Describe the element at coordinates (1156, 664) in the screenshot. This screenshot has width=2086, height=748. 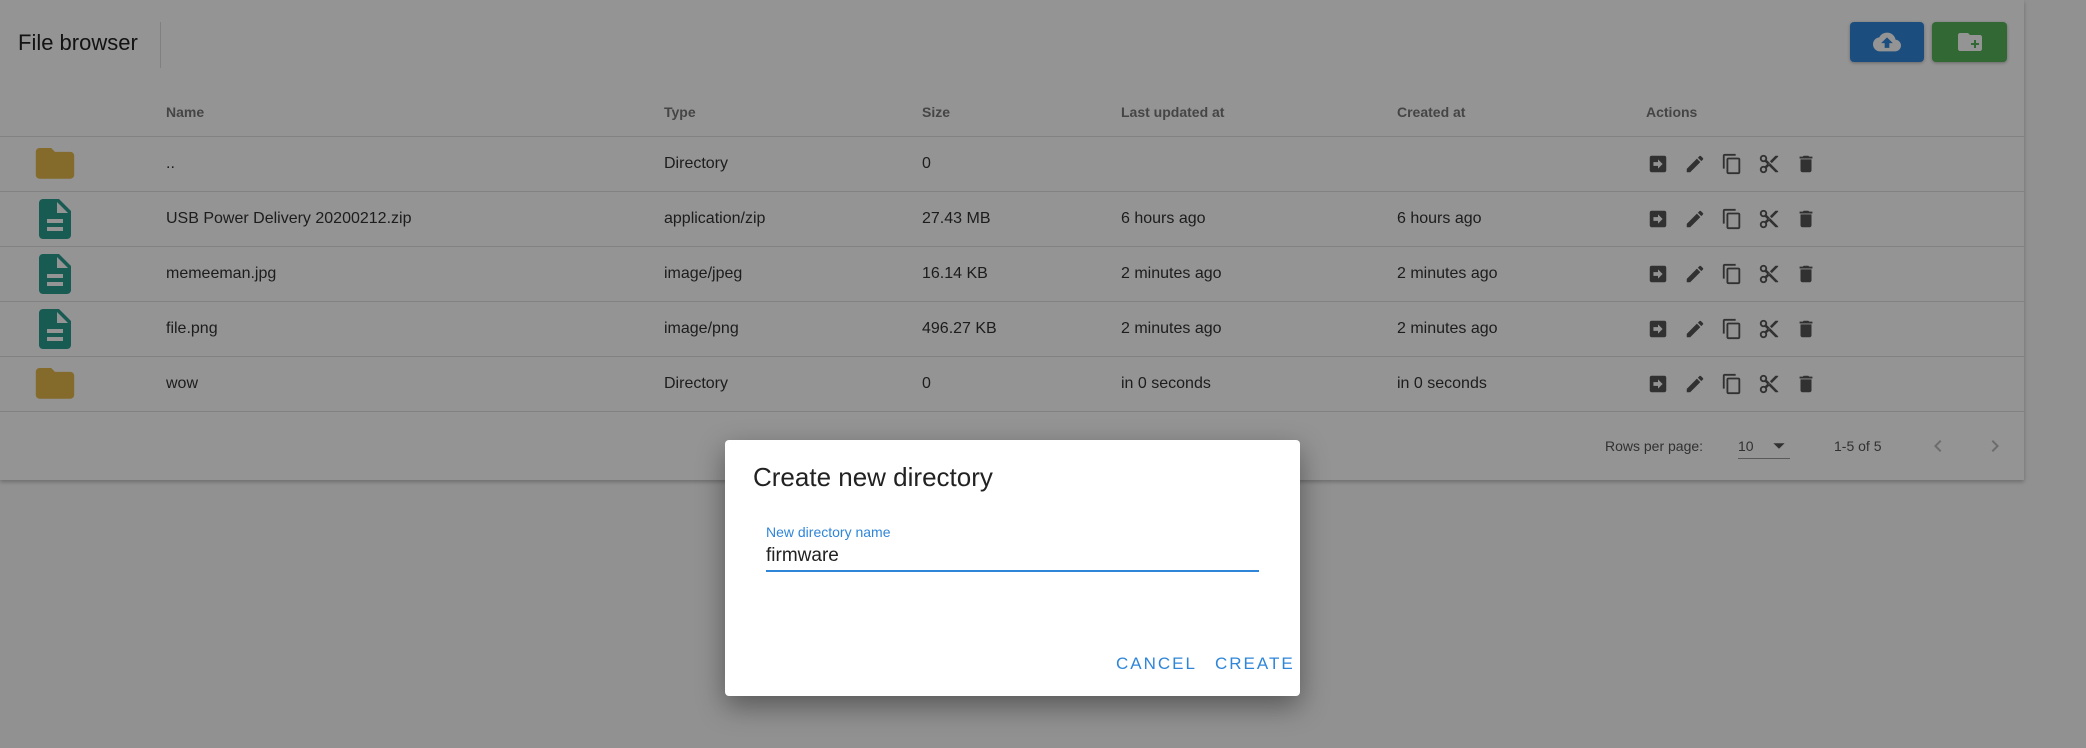
I see `cancel-button: CANCEL` at that location.